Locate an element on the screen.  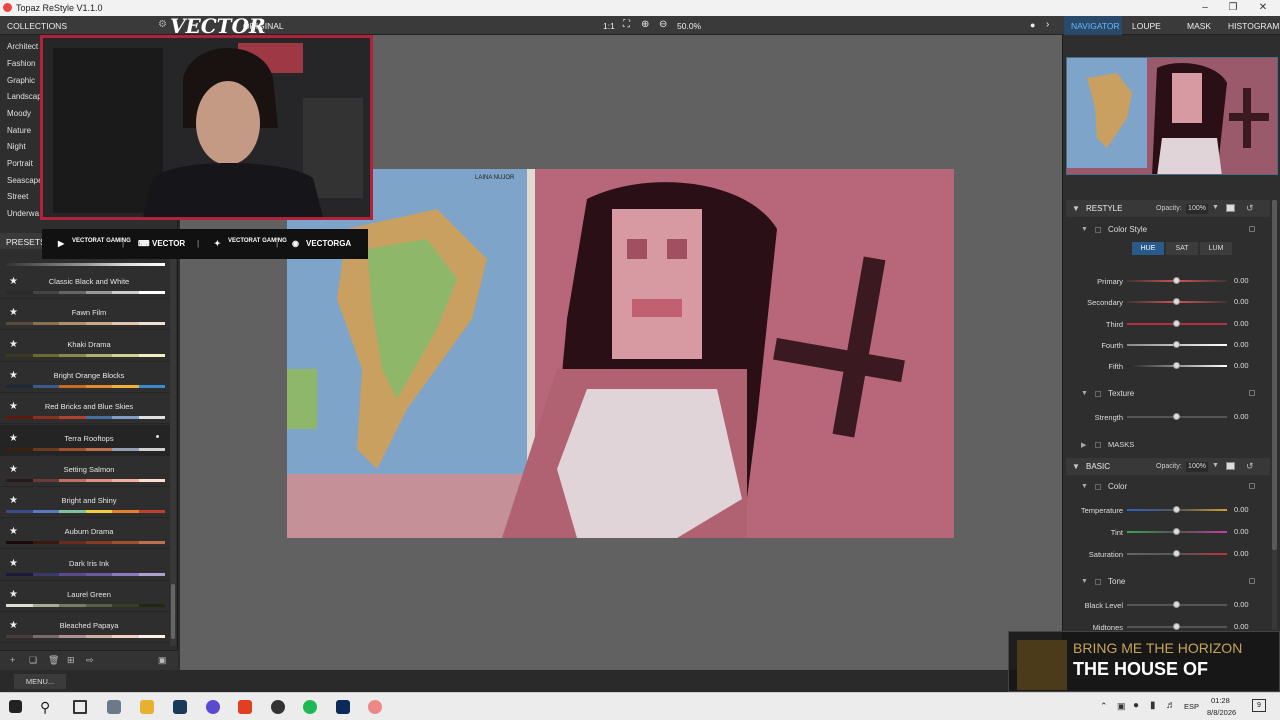
collection-item: Graphic is located at coordinates (21, 80).